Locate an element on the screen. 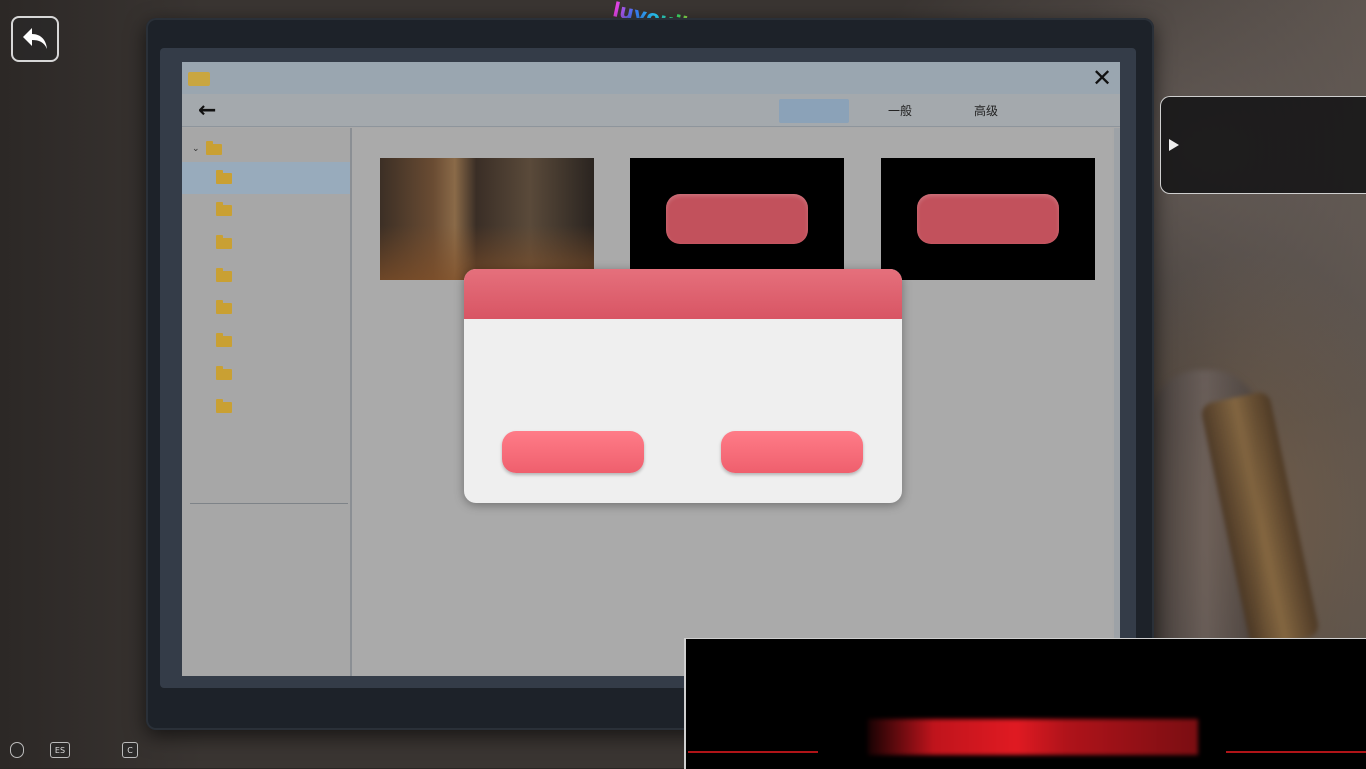 The height and width of the screenshot is (769, 1366). back-arrow-icon: ← is located at coordinates (207, 110).